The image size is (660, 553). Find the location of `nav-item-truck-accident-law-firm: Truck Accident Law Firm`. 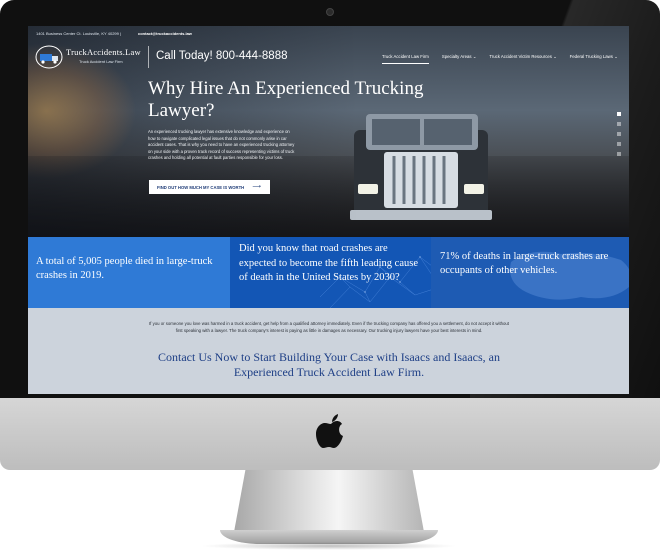

nav-item-truck-accident-law-firm: Truck Accident Law Firm is located at coordinates (405, 59).